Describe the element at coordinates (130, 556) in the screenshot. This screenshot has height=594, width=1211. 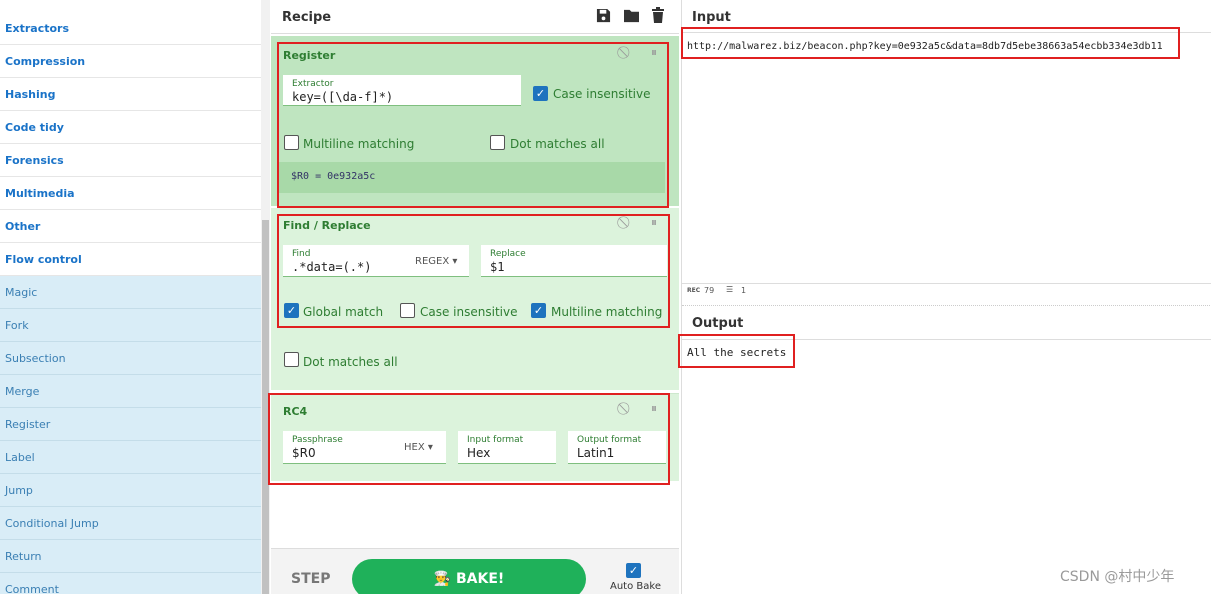
I see `operation-return: Return` at that location.